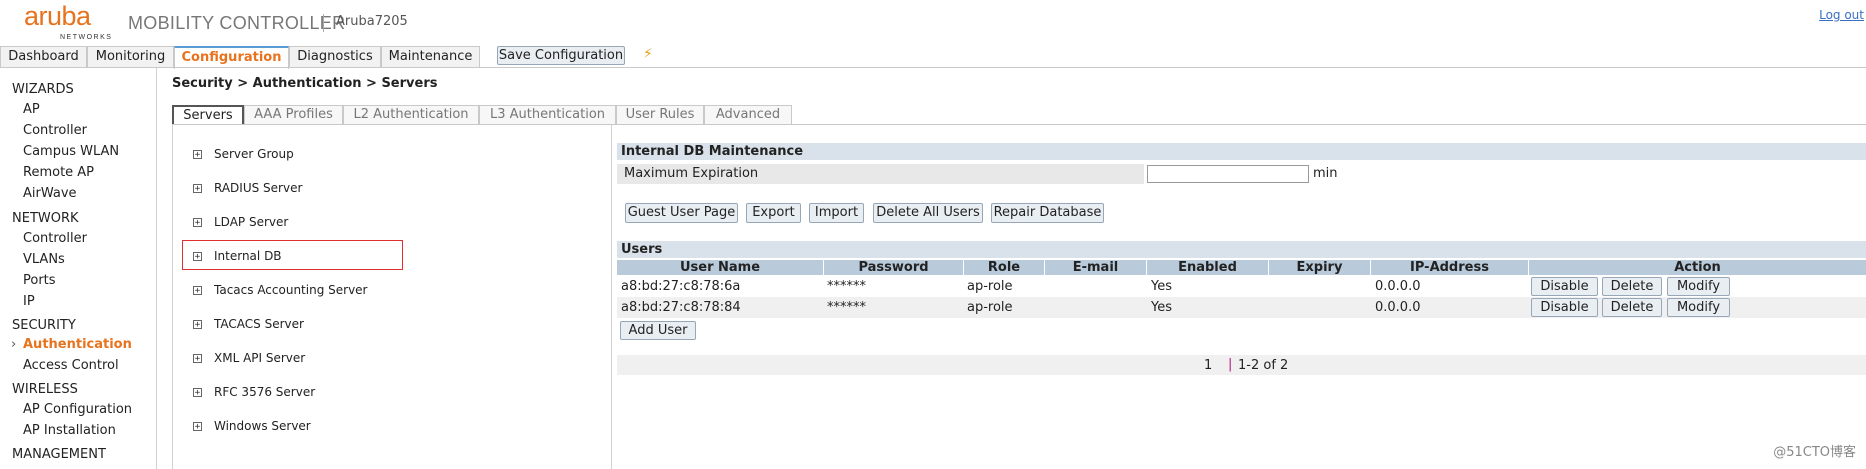 The height and width of the screenshot is (469, 1866). Describe the element at coordinates (260, 358) in the screenshot. I see `tree-item-label: XML API Server` at that location.